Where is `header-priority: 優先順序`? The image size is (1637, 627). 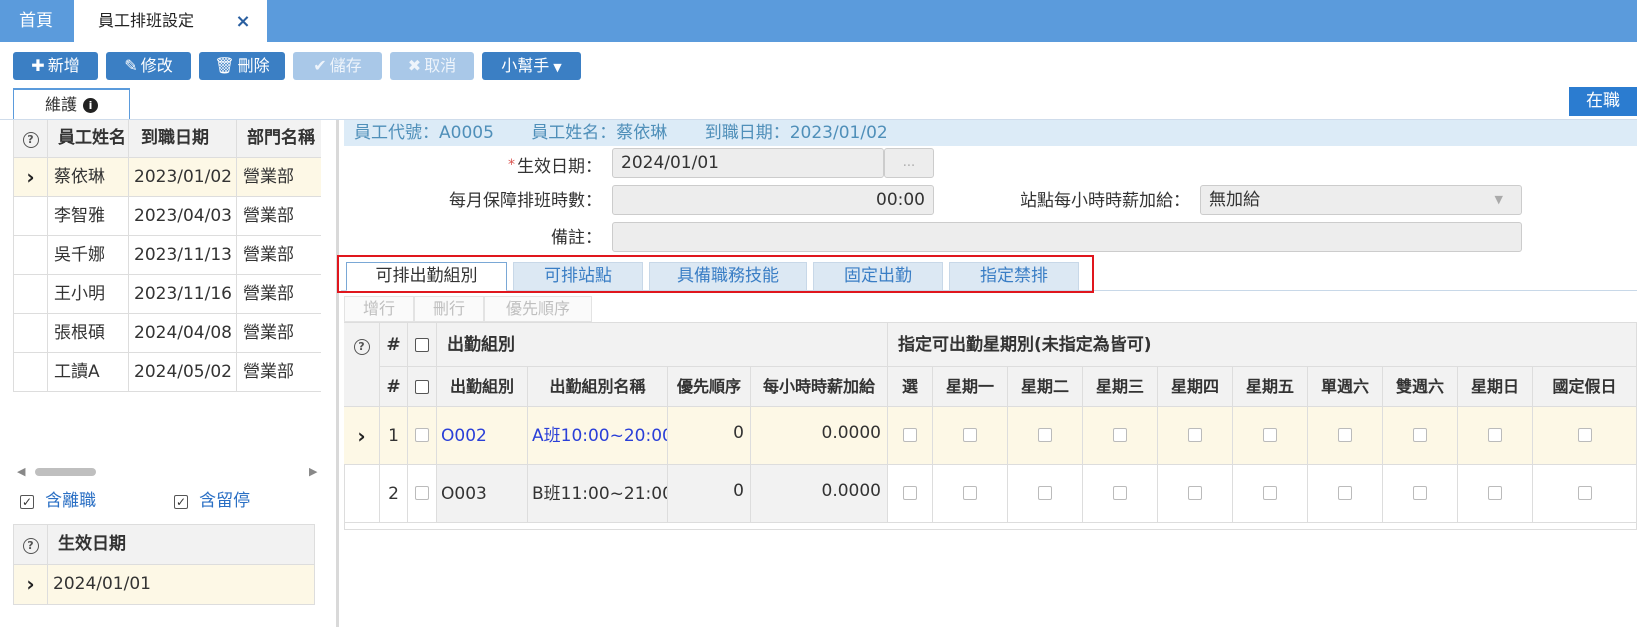
header-priority: 優先順序 is located at coordinates (709, 387).